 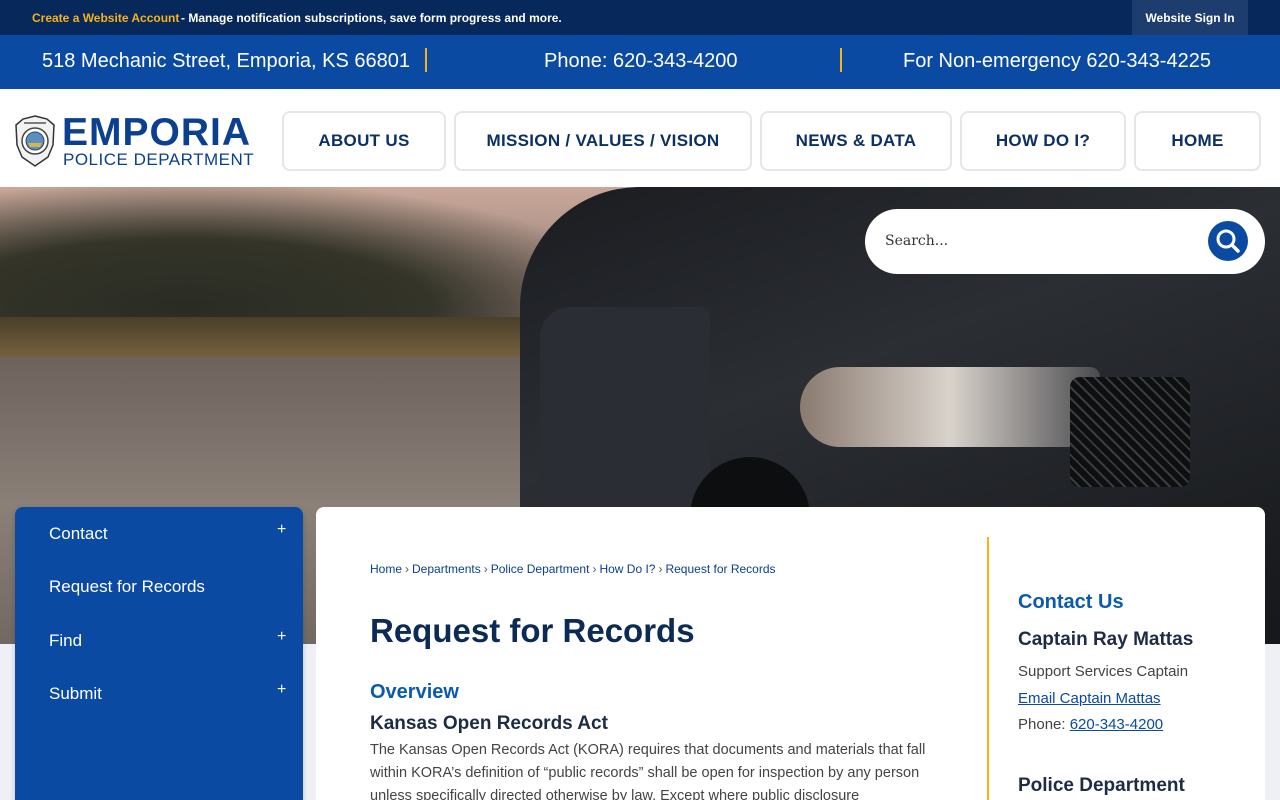 I want to click on expand-submit-icon: +, so click(x=281, y=690).